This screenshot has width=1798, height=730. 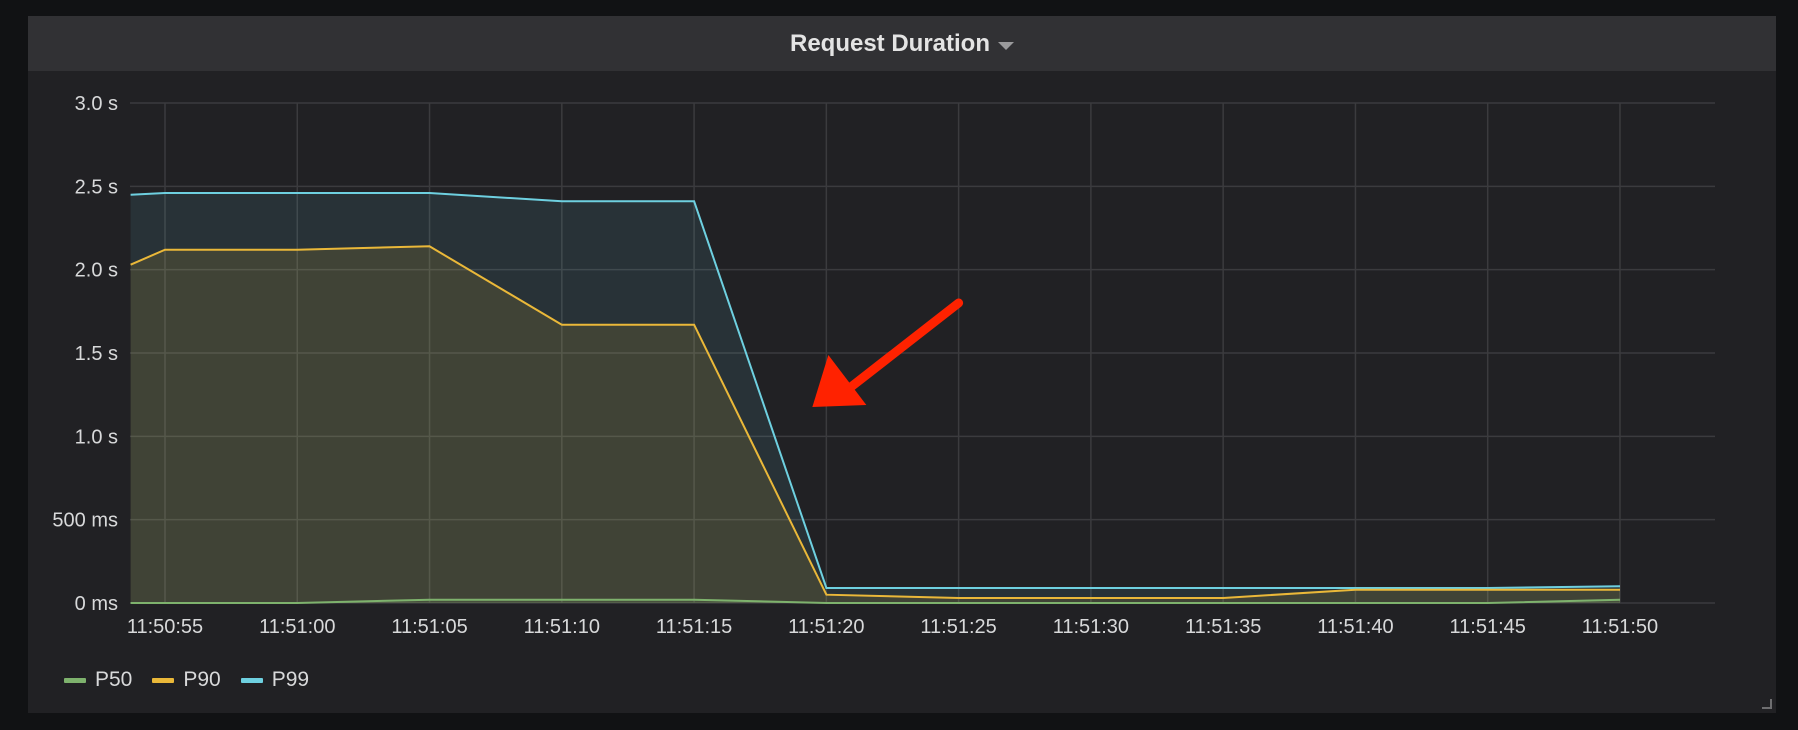 I want to click on y-tick-label: 500 ms, so click(x=85, y=521).